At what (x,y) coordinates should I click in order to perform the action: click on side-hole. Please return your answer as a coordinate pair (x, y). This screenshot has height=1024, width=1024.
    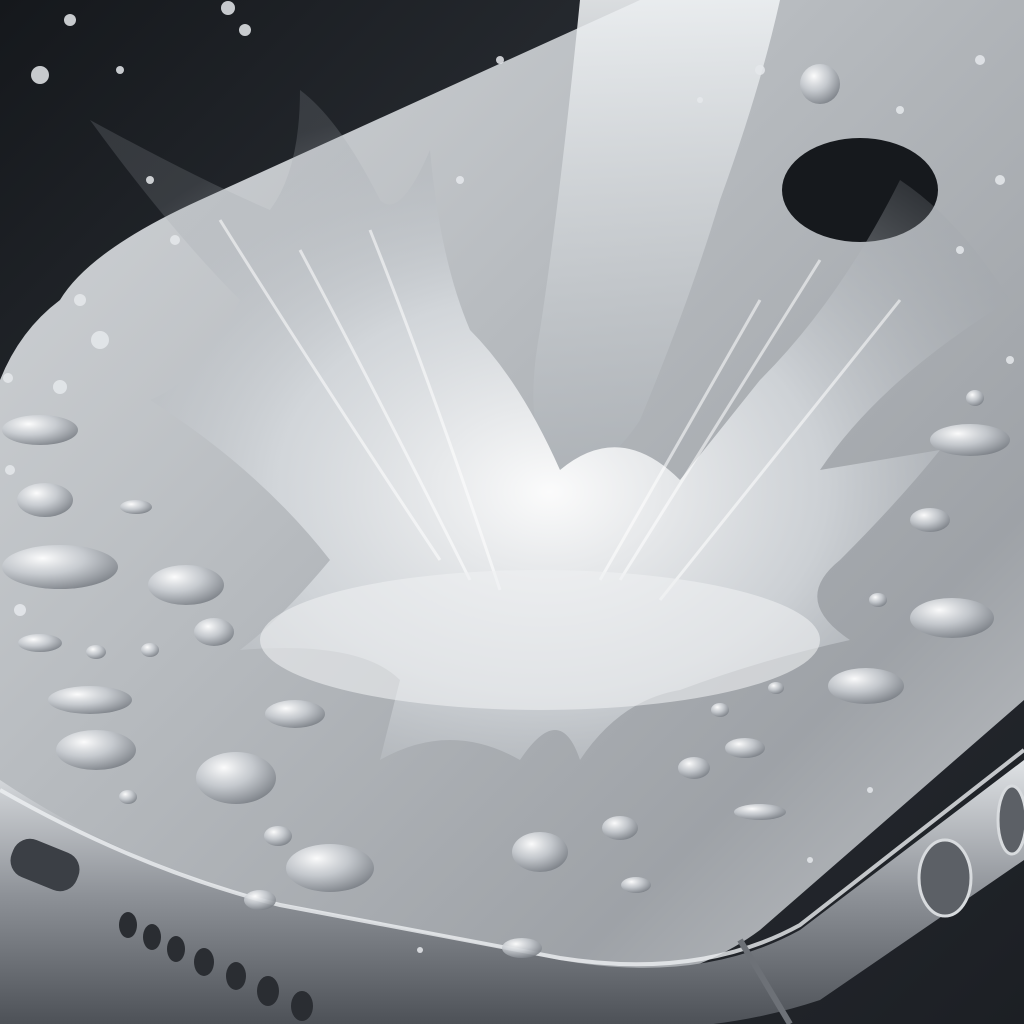
    Looking at the image, I should click on (945, 878).